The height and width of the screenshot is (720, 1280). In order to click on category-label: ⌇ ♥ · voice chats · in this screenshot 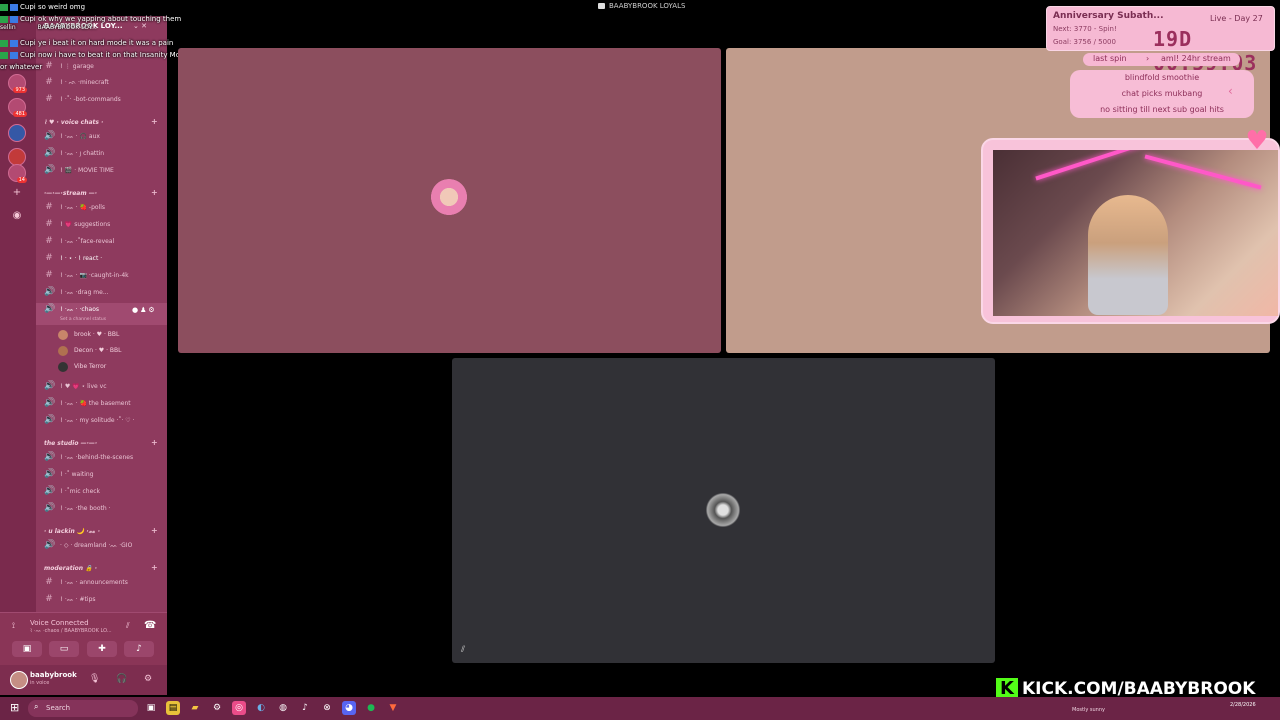, I will do `click(74, 122)`.